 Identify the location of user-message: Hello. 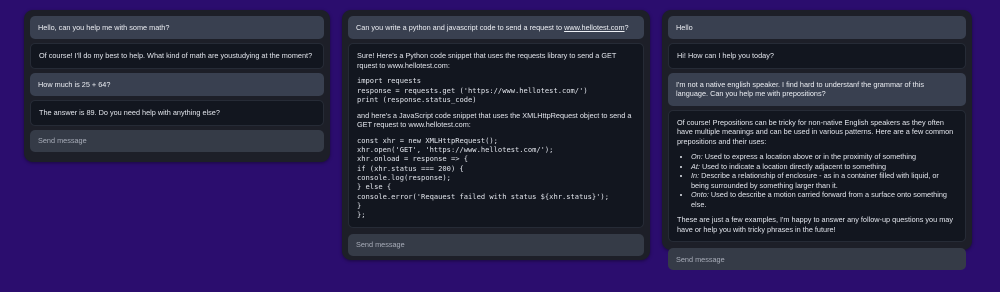
(817, 28).